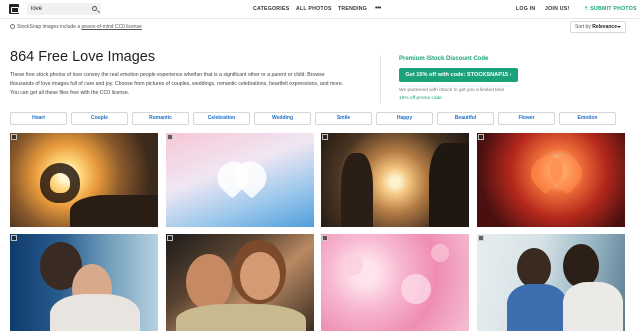 The image size is (640, 331). I want to click on nav-login: LOG IN, so click(525, 9).